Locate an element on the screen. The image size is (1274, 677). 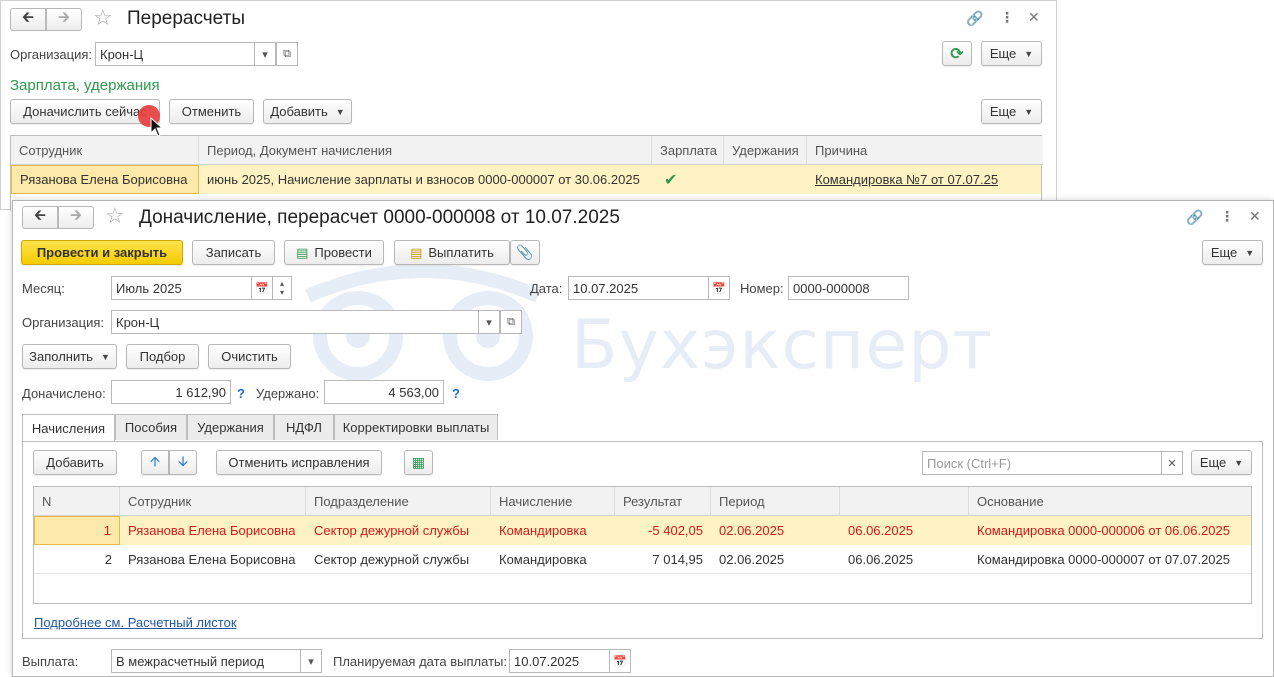
payment-field: В межрасчетный период is located at coordinates (206, 661).